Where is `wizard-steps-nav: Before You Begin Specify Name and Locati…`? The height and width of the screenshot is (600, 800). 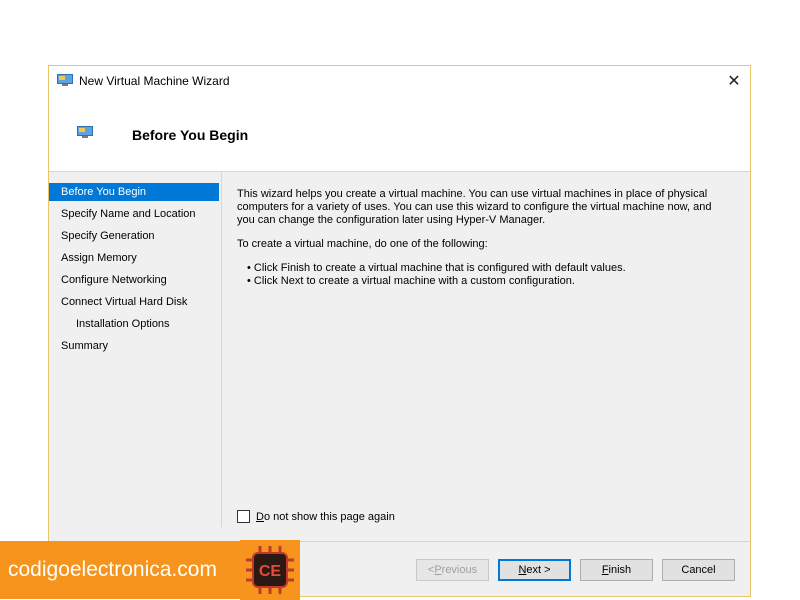 wizard-steps-nav: Before You Begin Specify Name and Locati… is located at coordinates (134, 271).